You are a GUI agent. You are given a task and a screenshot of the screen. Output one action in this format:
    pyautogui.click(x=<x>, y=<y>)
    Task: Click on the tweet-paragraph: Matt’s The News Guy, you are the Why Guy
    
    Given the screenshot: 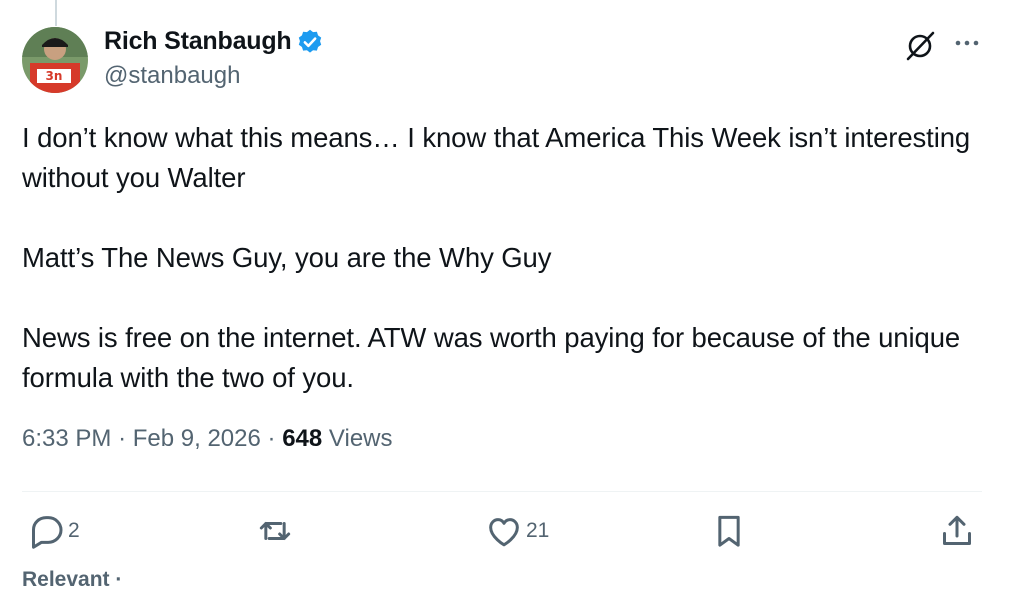 What is the action you would take?
    pyautogui.click(x=287, y=257)
    